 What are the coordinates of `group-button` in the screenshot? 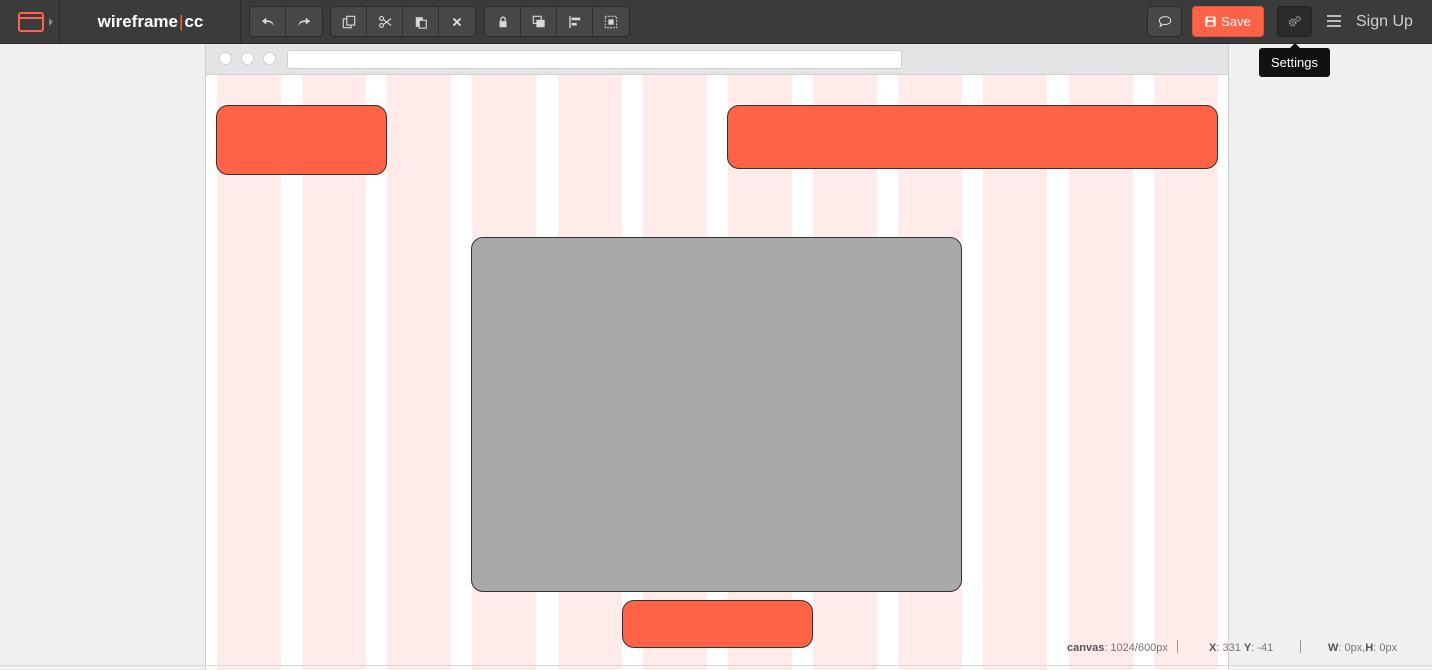 It's located at (611, 21).